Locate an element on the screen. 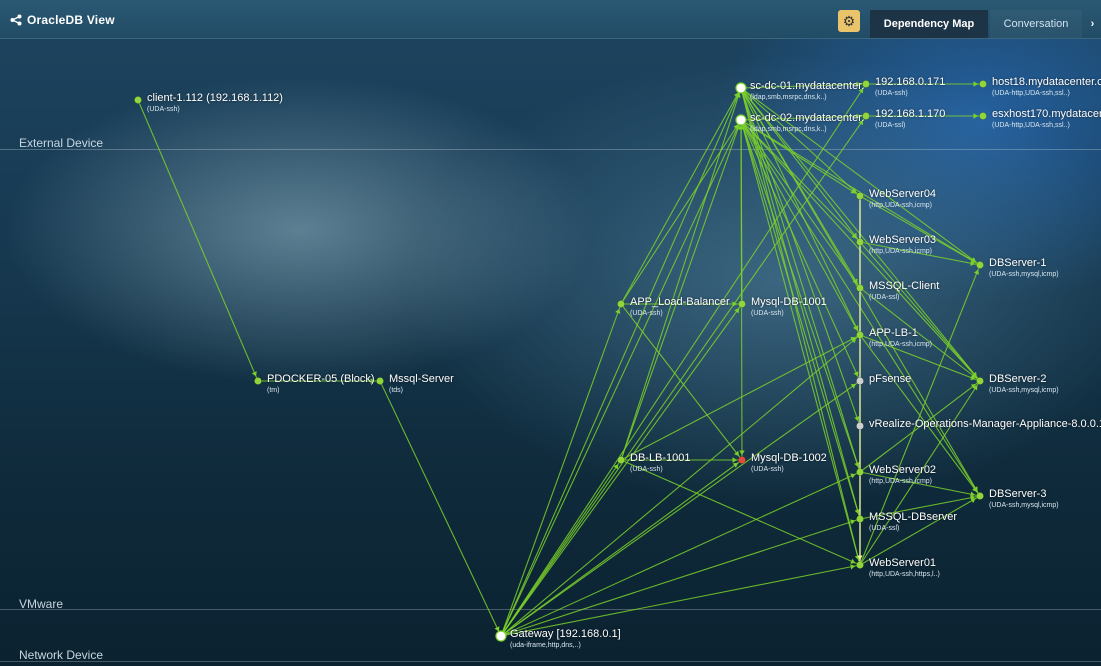 The image size is (1101, 666). node-label-esx170: esxhost170.mydatacen is located at coordinates (1046, 114).